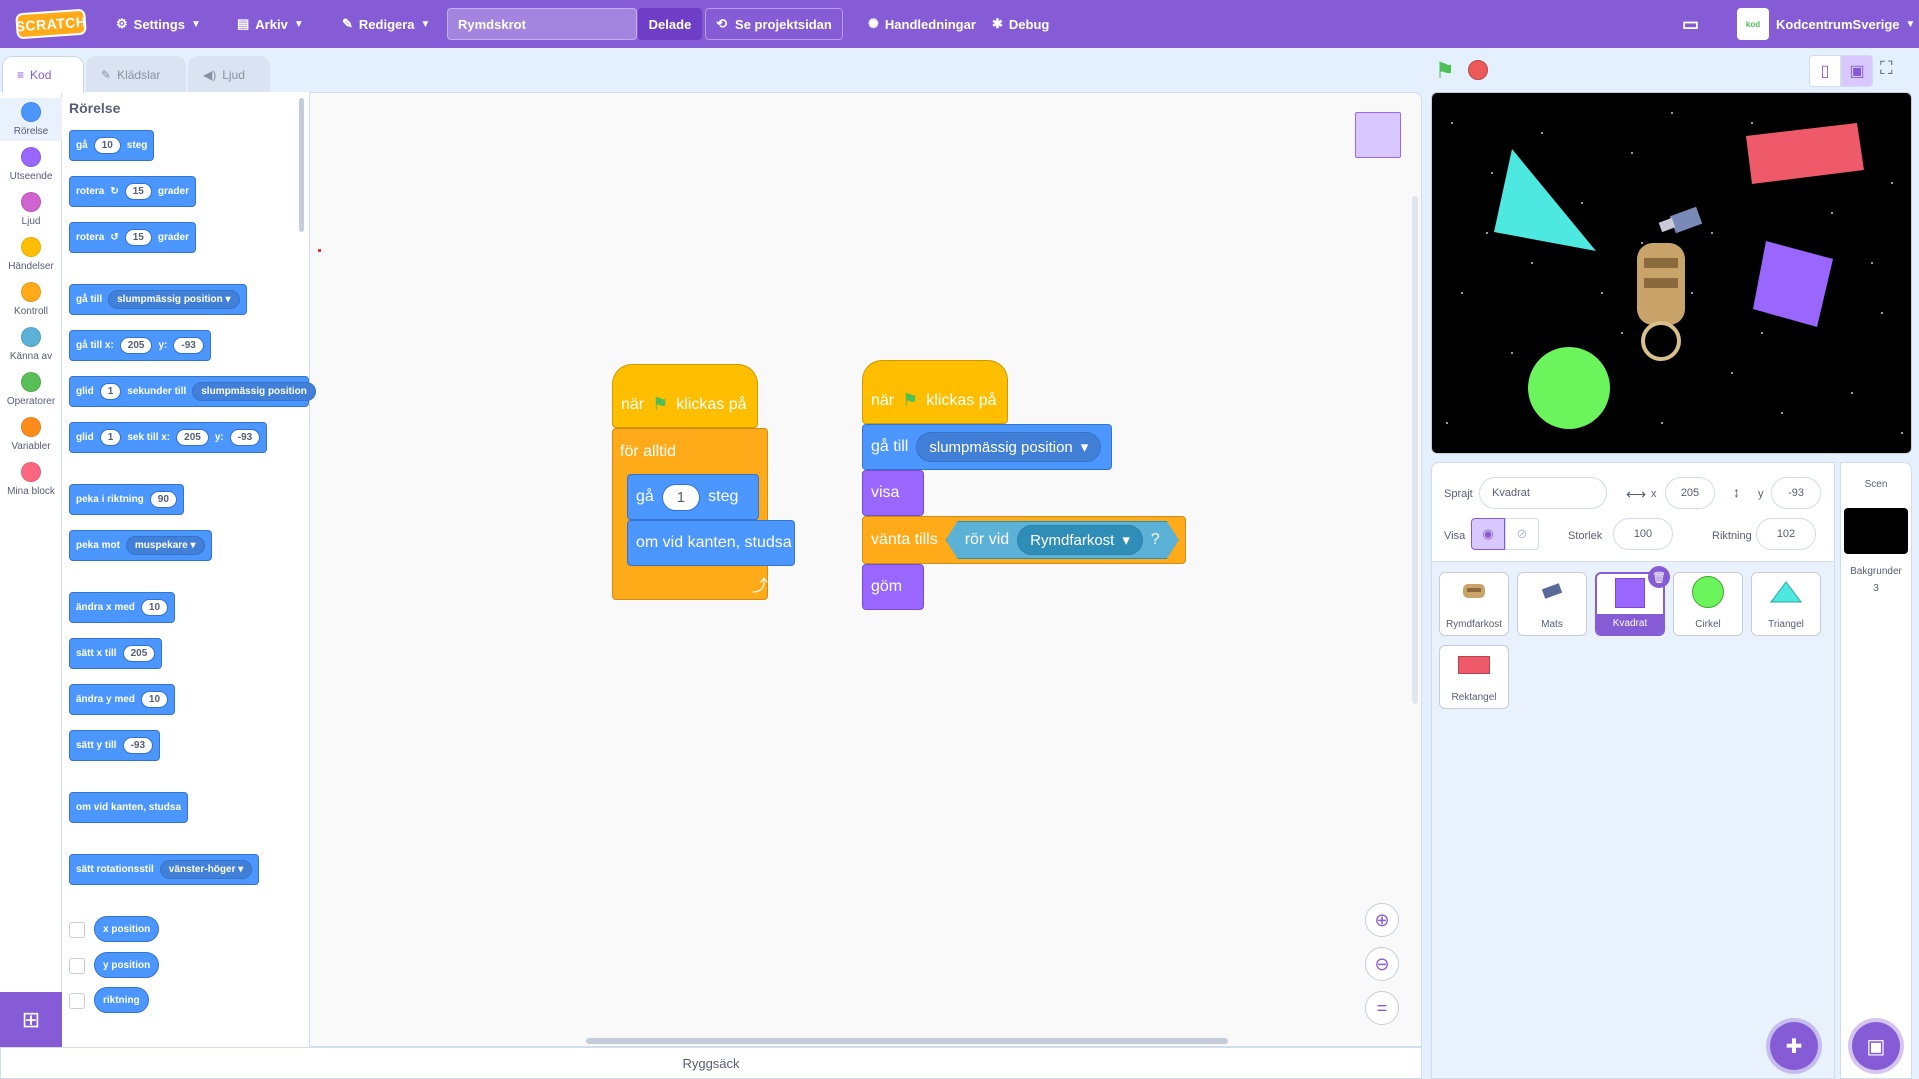 This screenshot has width=1919, height=1079. I want to click on script1-move-steps: gå 1 steg, so click(693, 497).